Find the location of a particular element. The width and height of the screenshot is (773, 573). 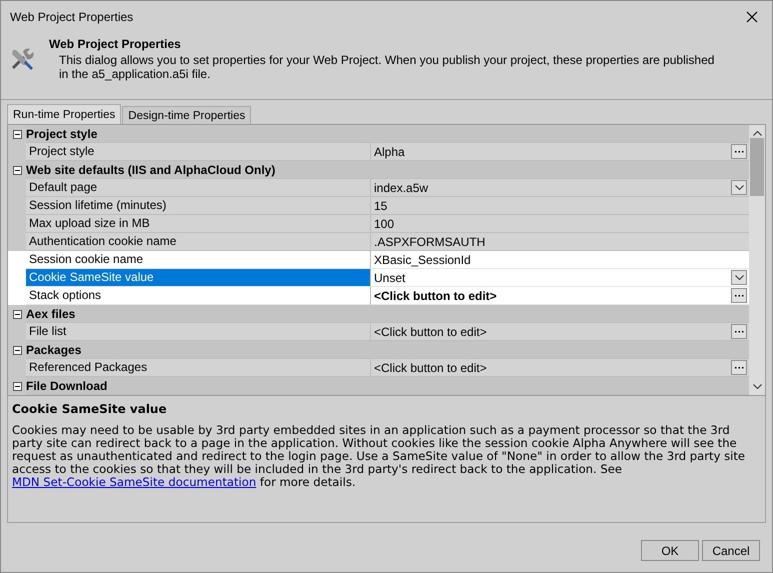

property-name: Referenced Packages is located at coordinates (198, 368).